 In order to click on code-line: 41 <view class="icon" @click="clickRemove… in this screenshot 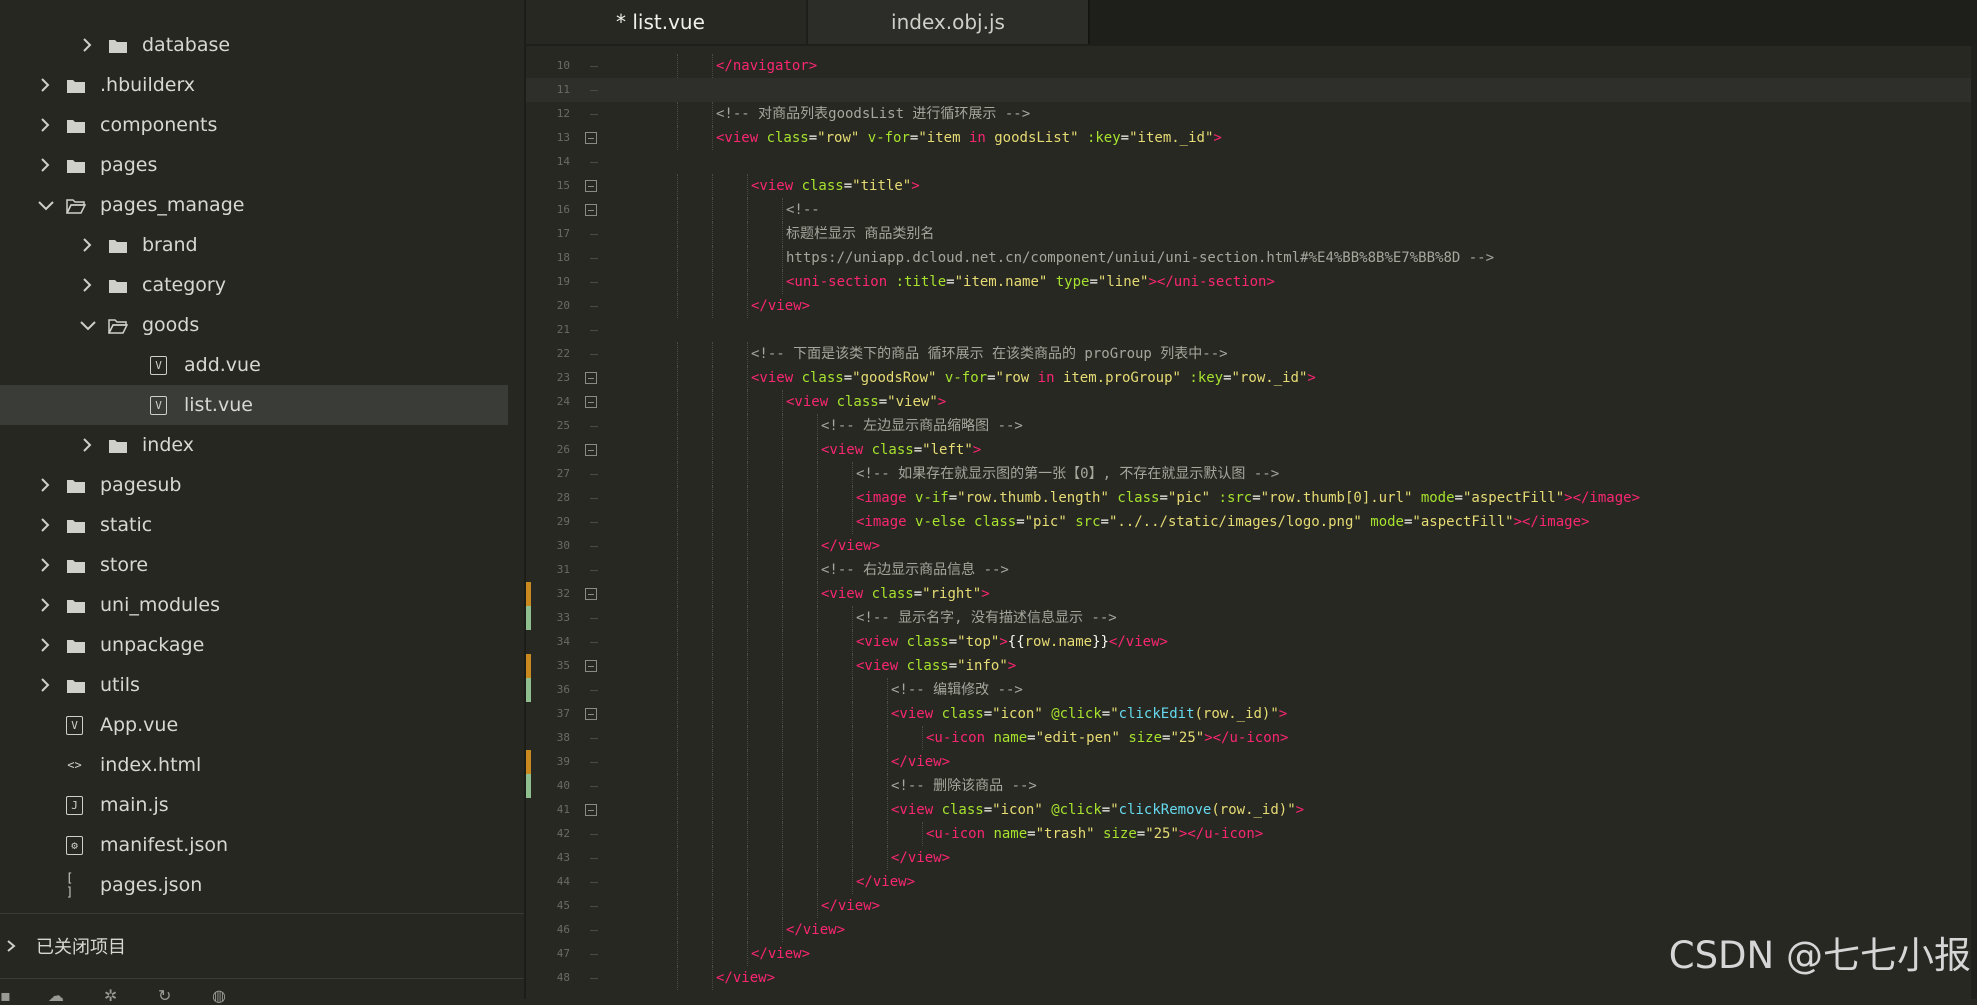, I will do `click(1251, 810)`.